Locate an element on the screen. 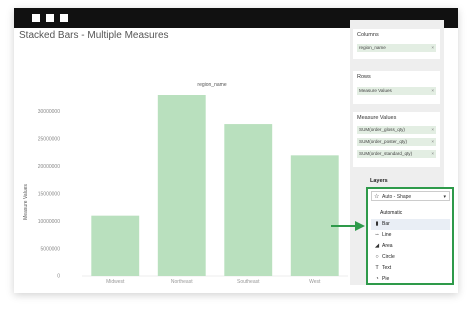 The height and width of the screenshot is (315, 474). chevron-down-icon: ▾ is located at coordinates (444, 197).